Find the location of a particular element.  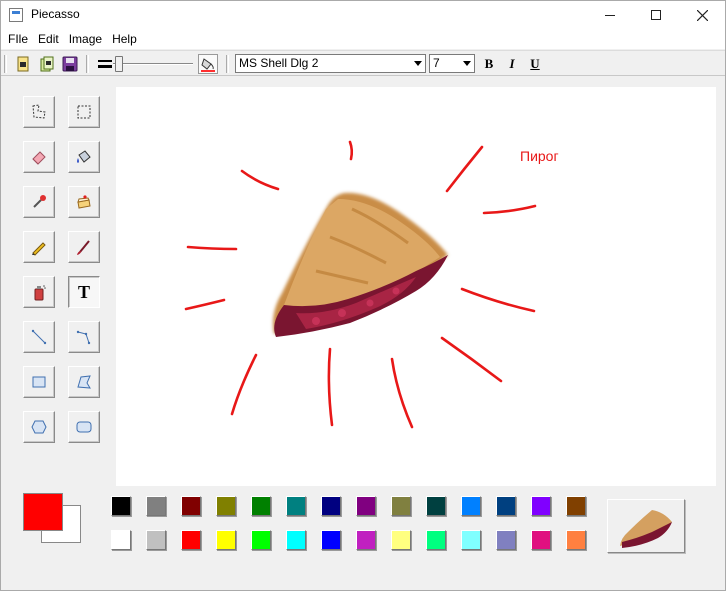

primary-color-swatch is located at coordinates (43, 512).